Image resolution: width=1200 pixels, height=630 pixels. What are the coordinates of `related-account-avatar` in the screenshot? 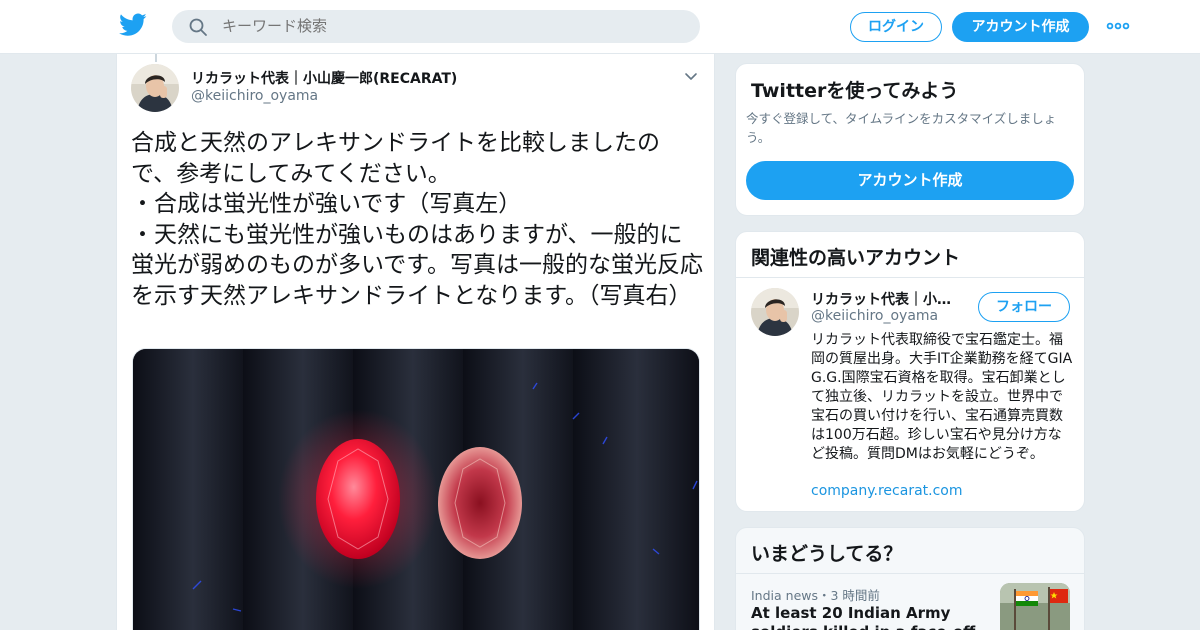 It's located at (775, 312).